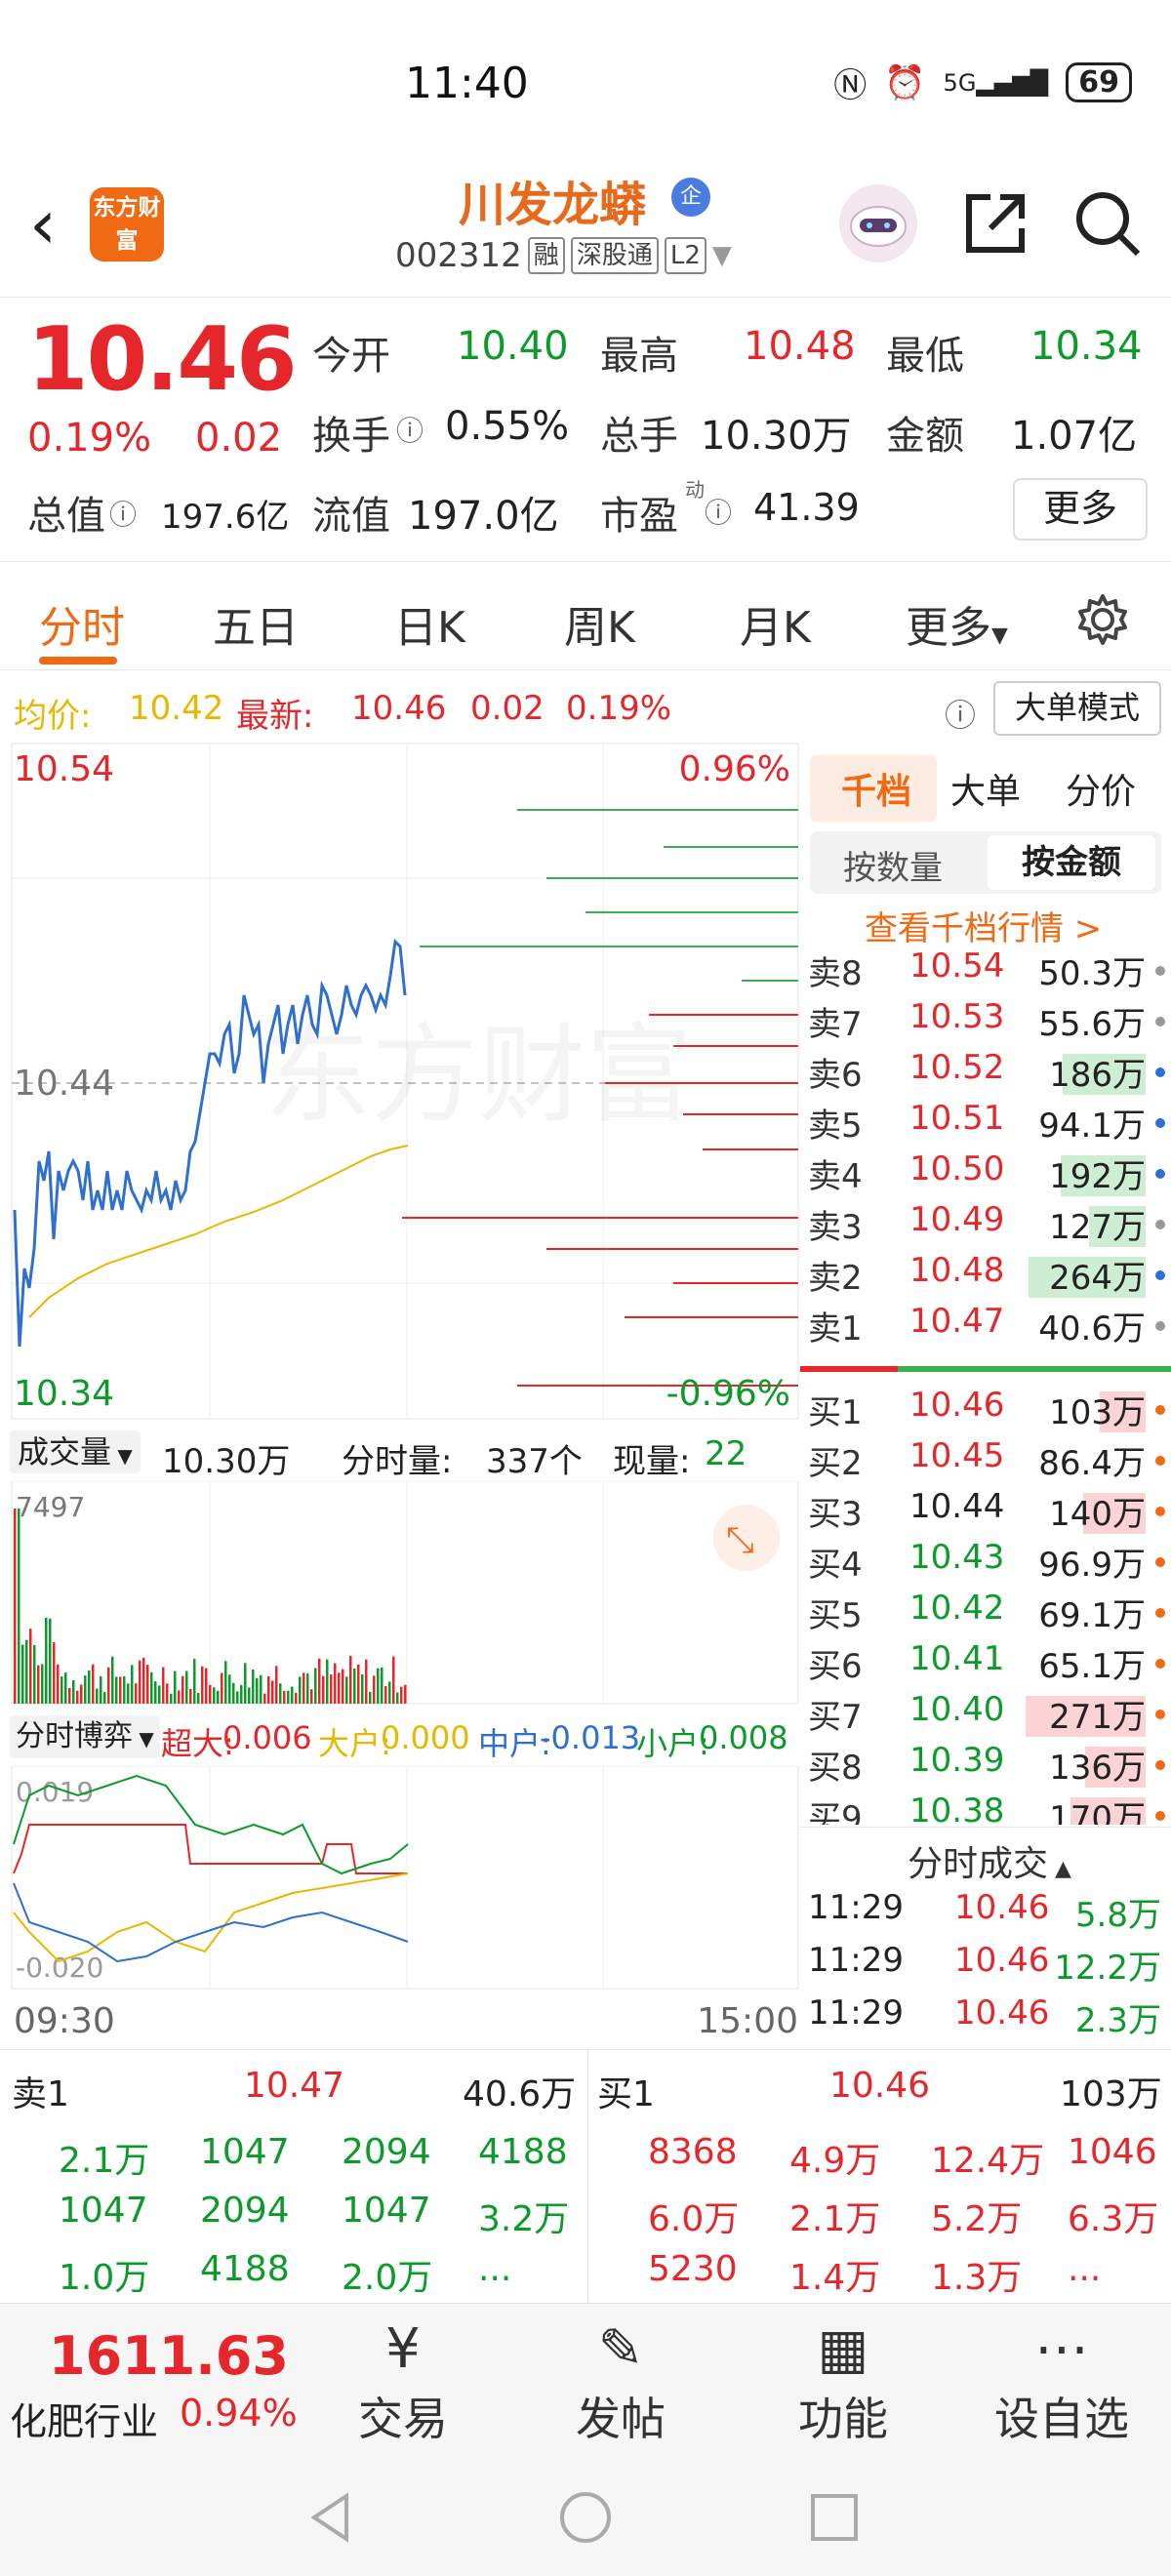 This screenshot has height=2576, width=1171. I want to click on buy-level-row: 买5 10.42 69.1万, so click(985, 1614).